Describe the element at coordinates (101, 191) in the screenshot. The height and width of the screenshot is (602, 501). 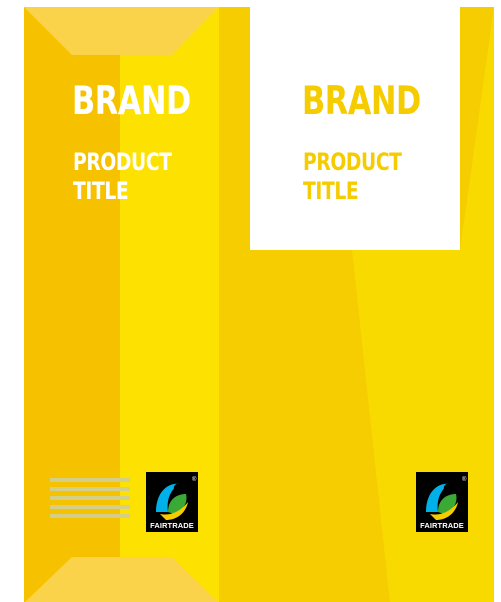
I see `front-product-line2: TITLE` at that location.